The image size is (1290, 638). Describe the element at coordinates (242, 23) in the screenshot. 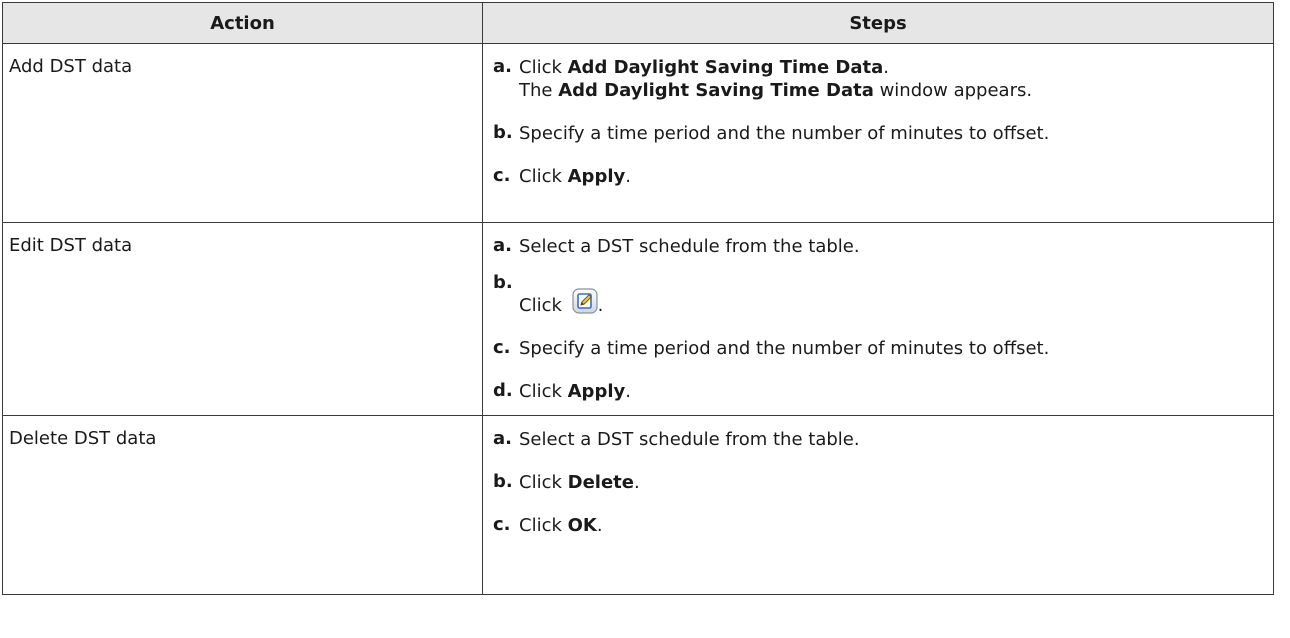

I see `header-action: Action` at that location.